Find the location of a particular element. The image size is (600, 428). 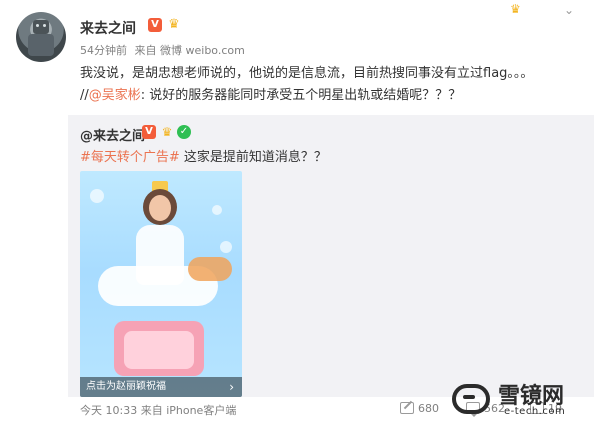

avatar-figure-head is located at coordinates (41, 27).